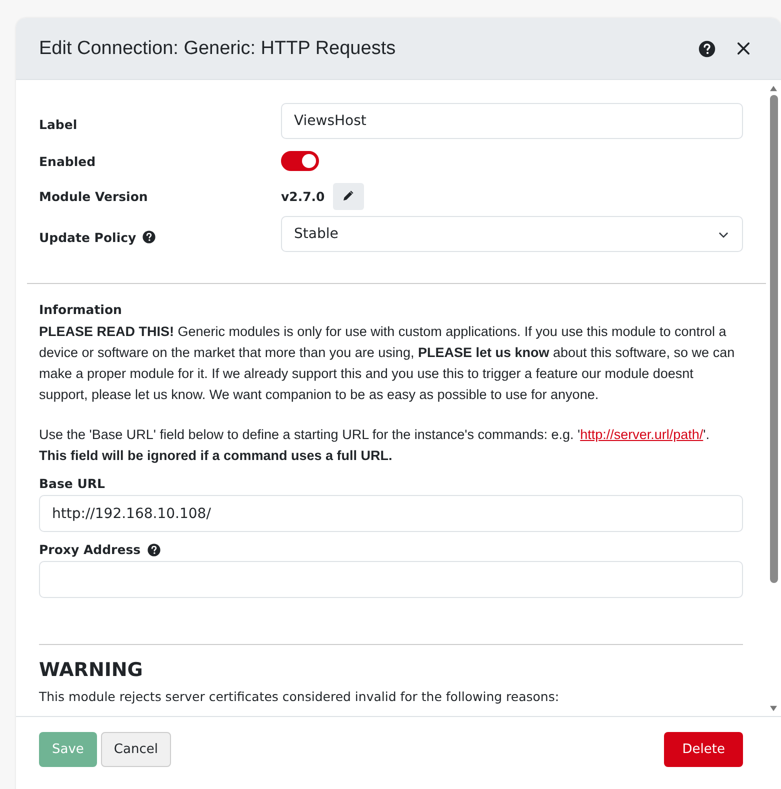 Image resolution: width=781 pixels, height=789 pixels. I want to click on field-label: Label, so click(58, 124).